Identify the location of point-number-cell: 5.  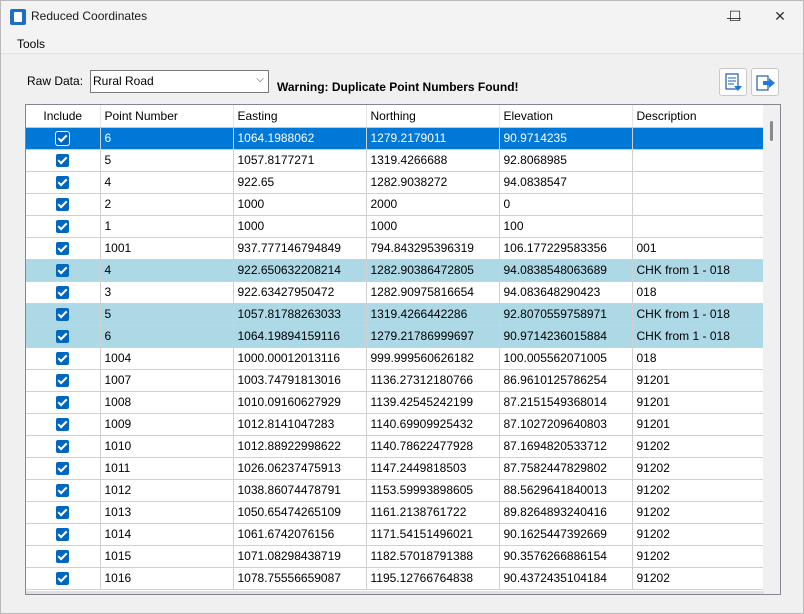
(167, 160).